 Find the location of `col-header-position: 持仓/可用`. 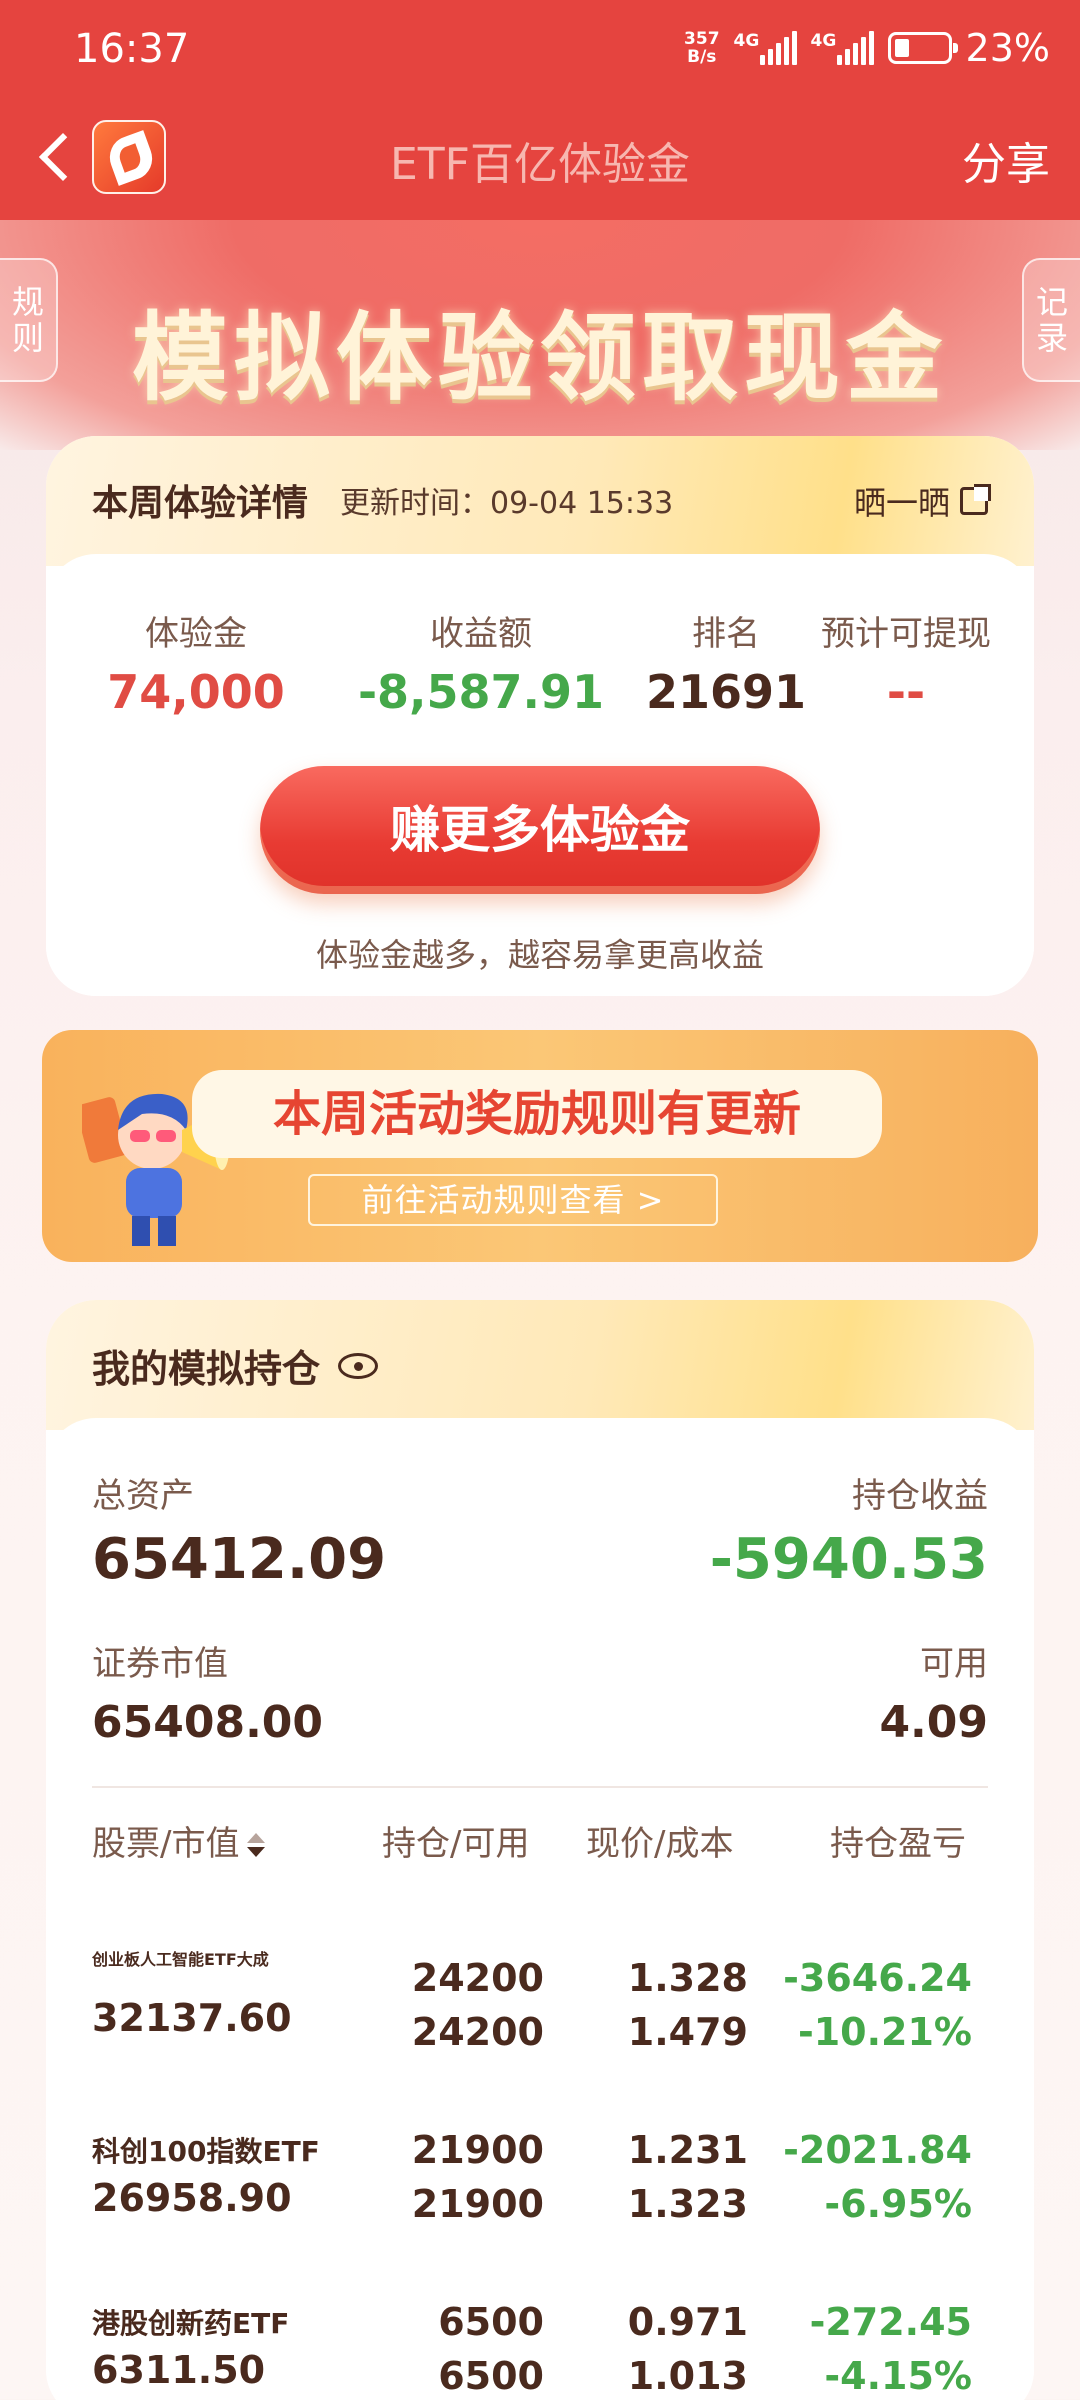

col-header-position: 持仓/可用 is located at coordinates (456, 1844).